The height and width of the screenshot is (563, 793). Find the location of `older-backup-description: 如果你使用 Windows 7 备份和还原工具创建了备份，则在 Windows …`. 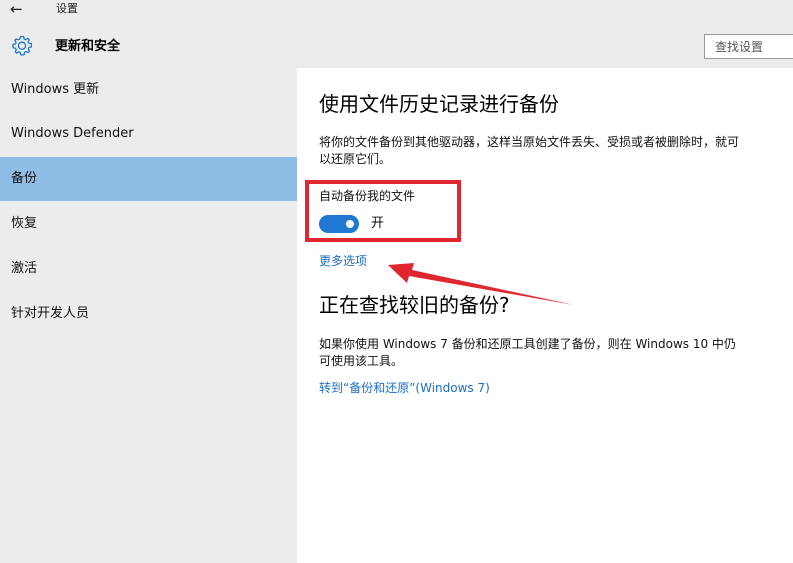

older-backup-description: 如果你使用 Windows 7 备份和还原工具创建了备份，则在 Windows … is located at coordinates (527, 352).